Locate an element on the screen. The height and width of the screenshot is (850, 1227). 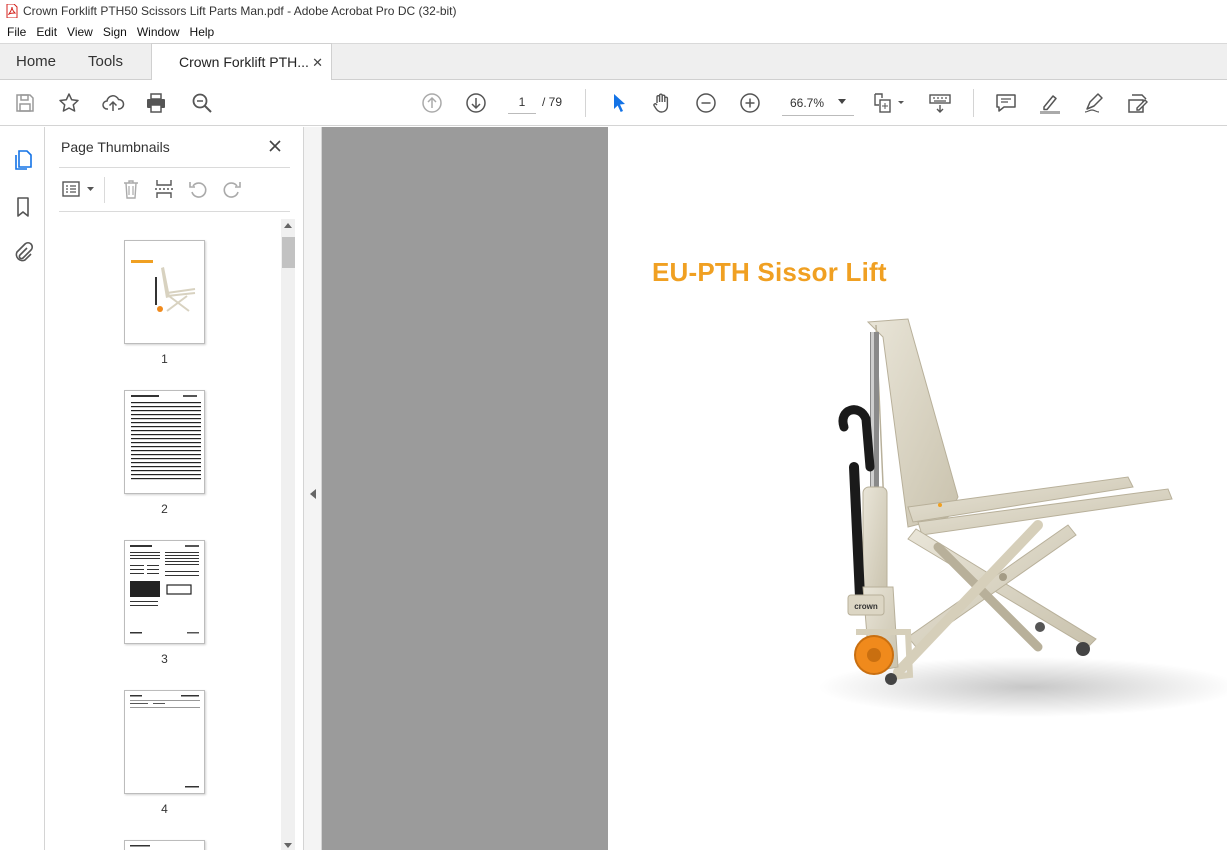
hand-icon is located at coordinates (662, 103).